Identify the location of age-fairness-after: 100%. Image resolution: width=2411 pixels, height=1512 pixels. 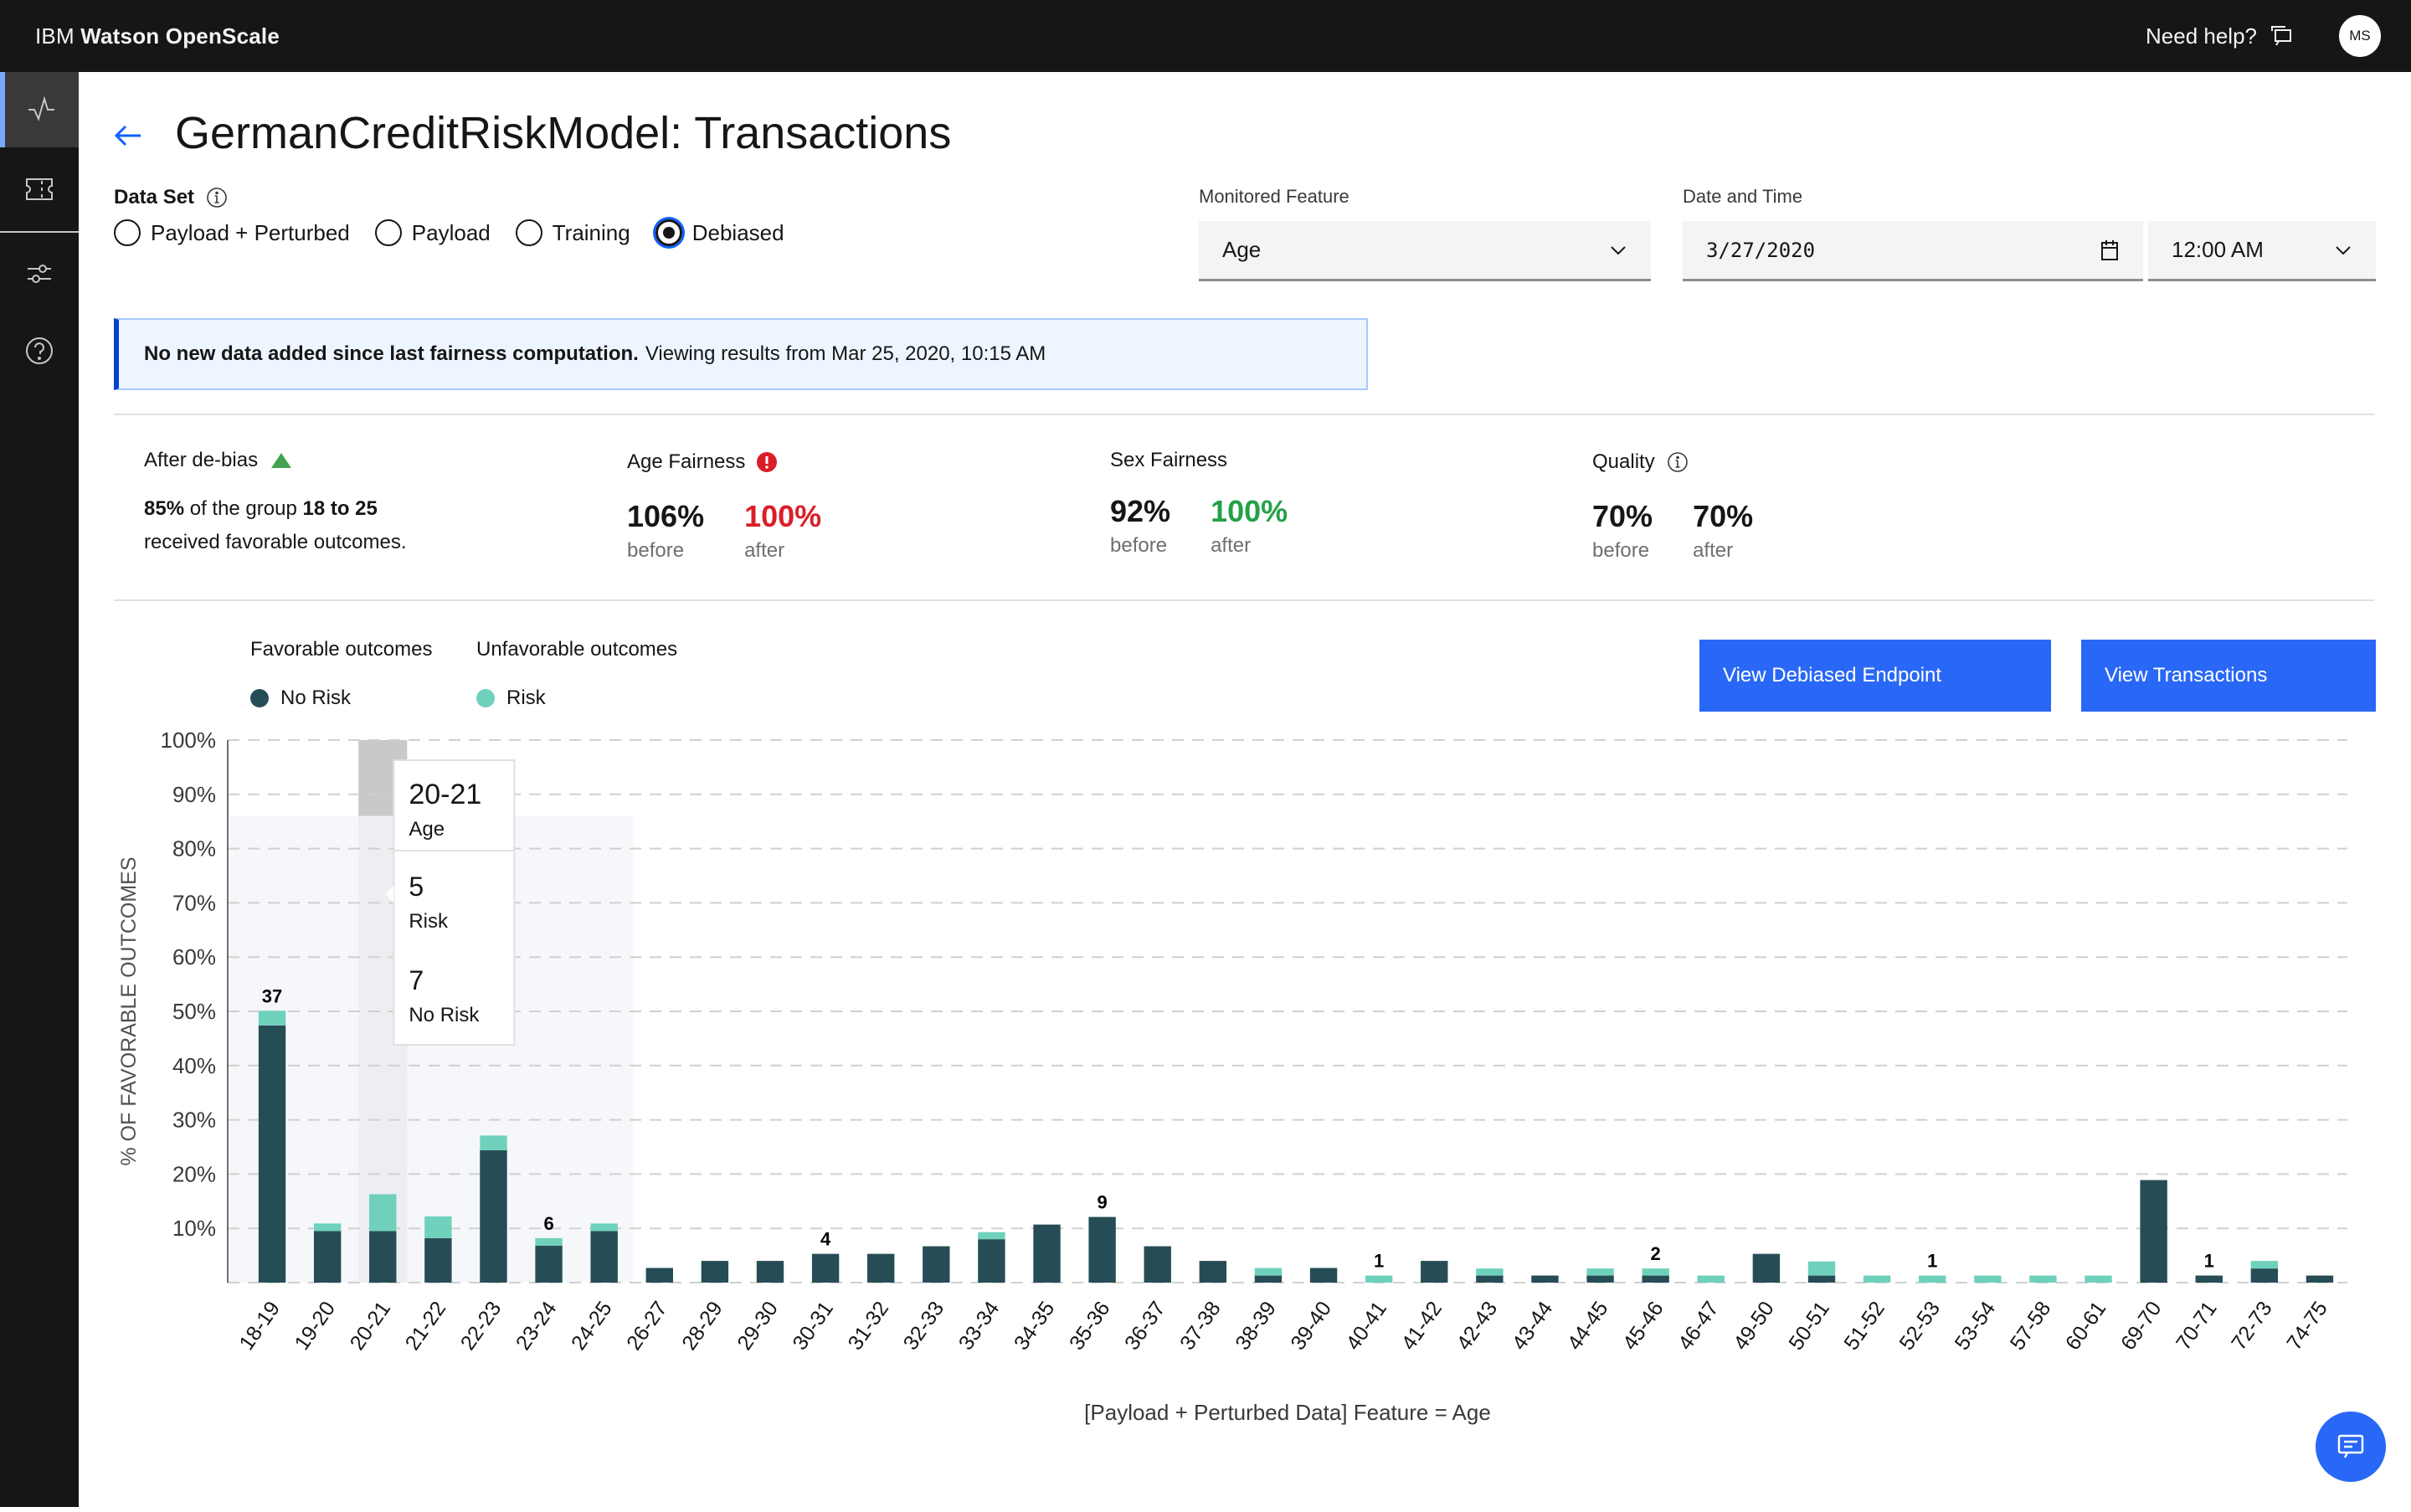
(783, 516).